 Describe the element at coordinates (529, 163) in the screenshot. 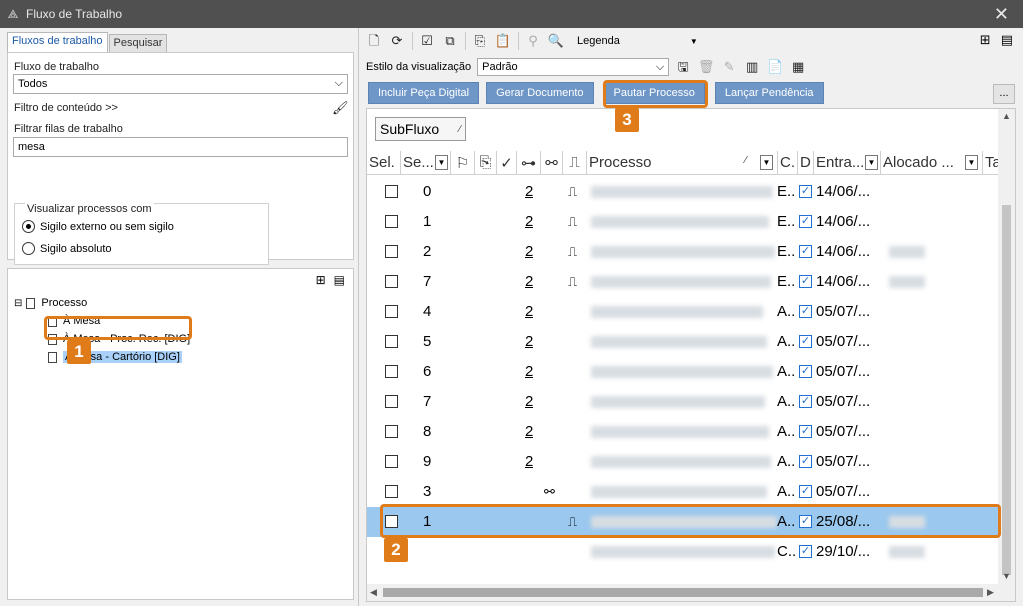

I see `tree-icon: ⊶` at that location.